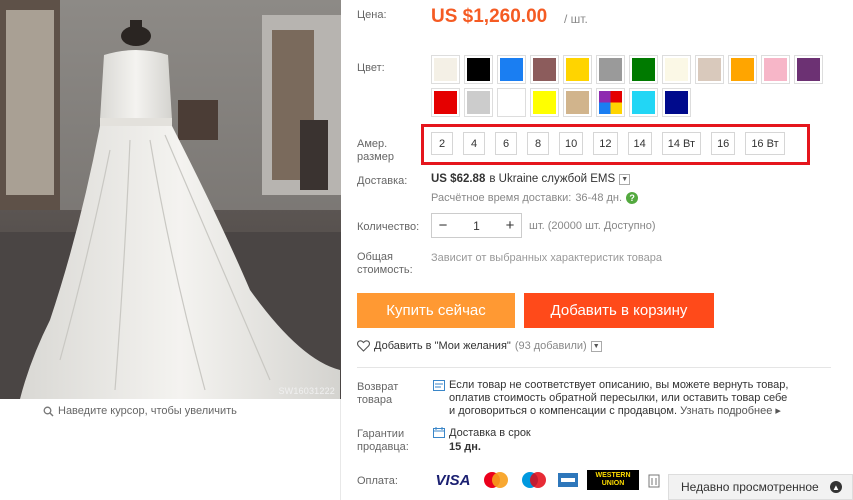 The width and height of the screenshot is (853, 500). I want to click on recently-viewed-bar: Недавно просмотренное ▲, so click(760, 487).